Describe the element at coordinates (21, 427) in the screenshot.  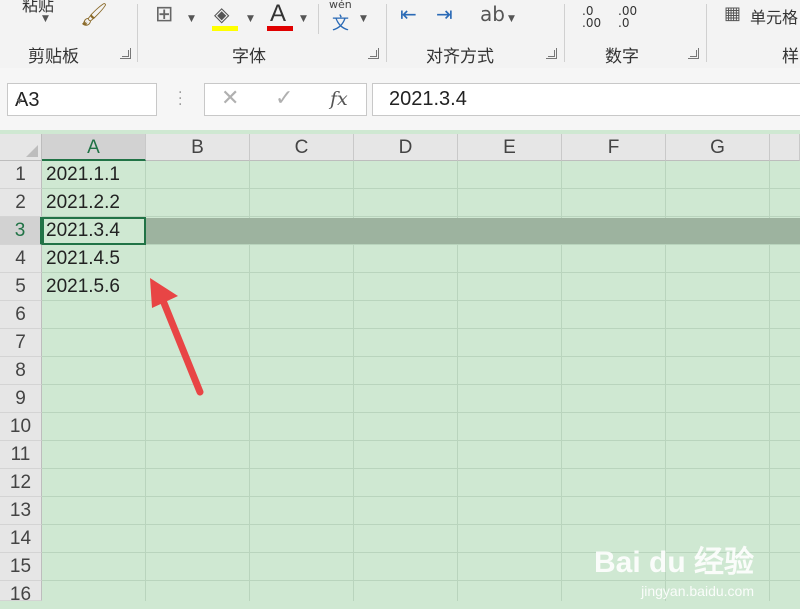
I see `row-header: 10` at that location.